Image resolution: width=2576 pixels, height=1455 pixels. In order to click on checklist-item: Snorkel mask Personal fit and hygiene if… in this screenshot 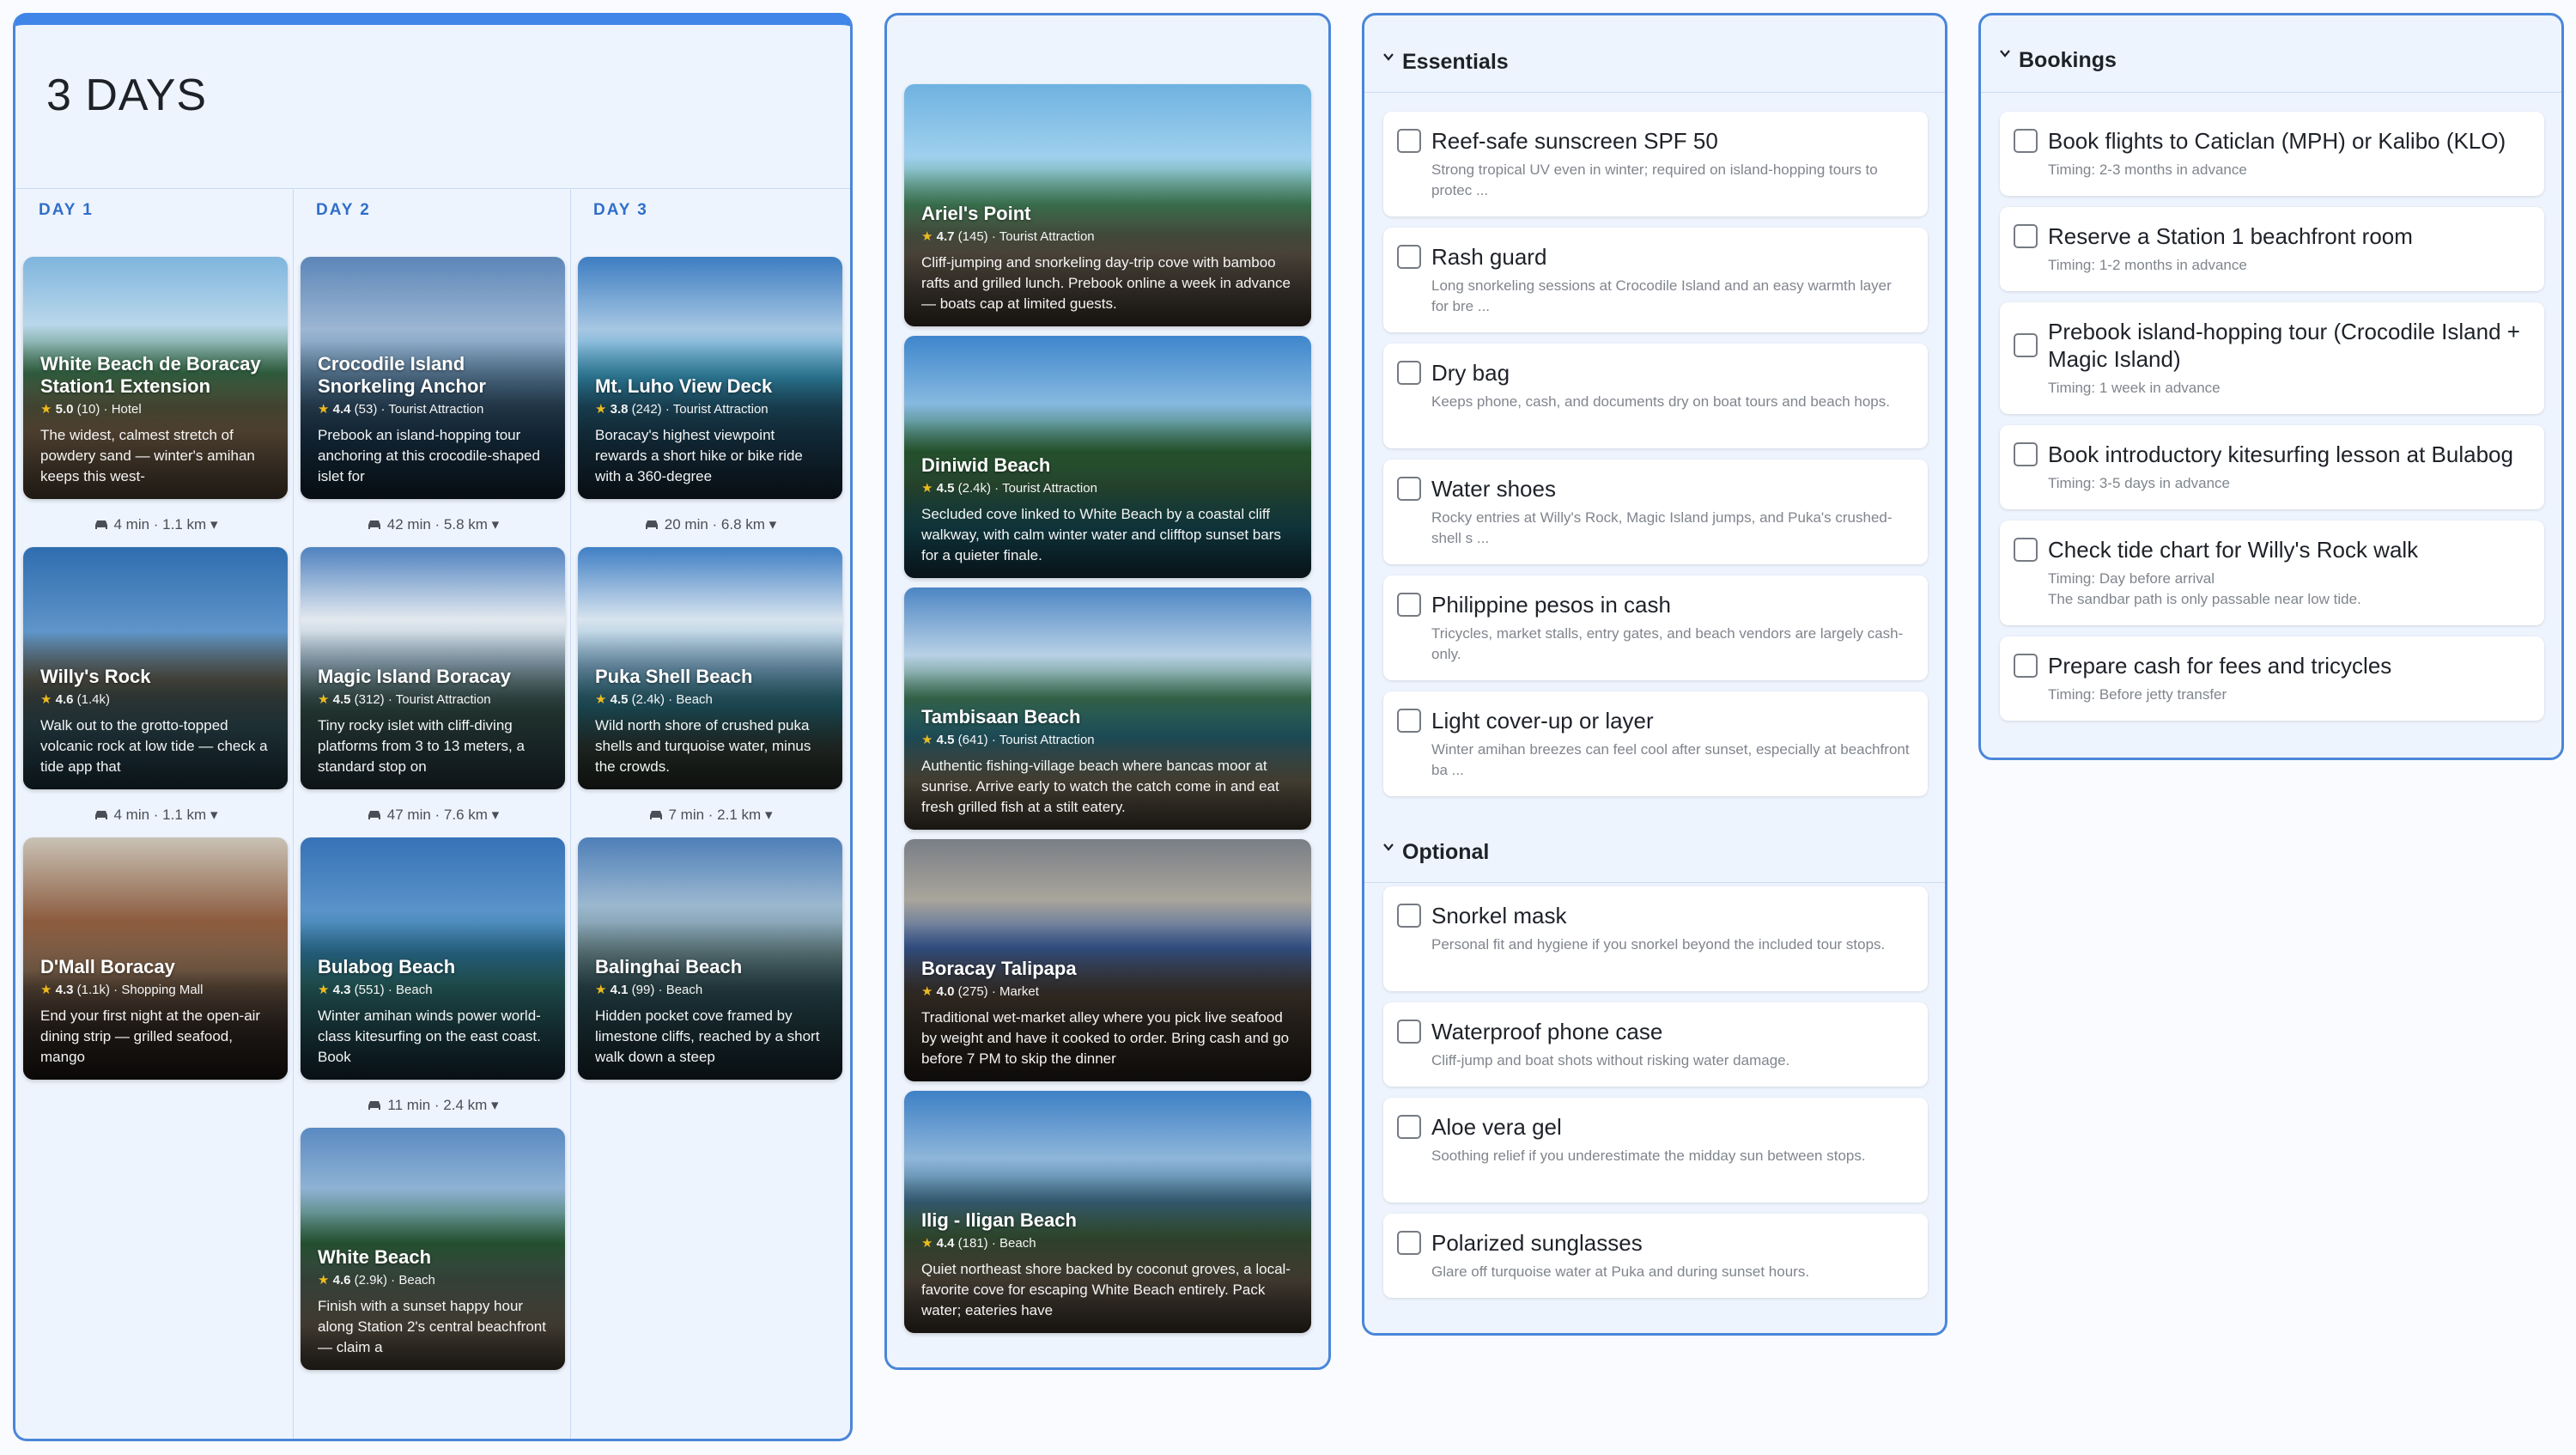, I will do `click(1656, 939)`.